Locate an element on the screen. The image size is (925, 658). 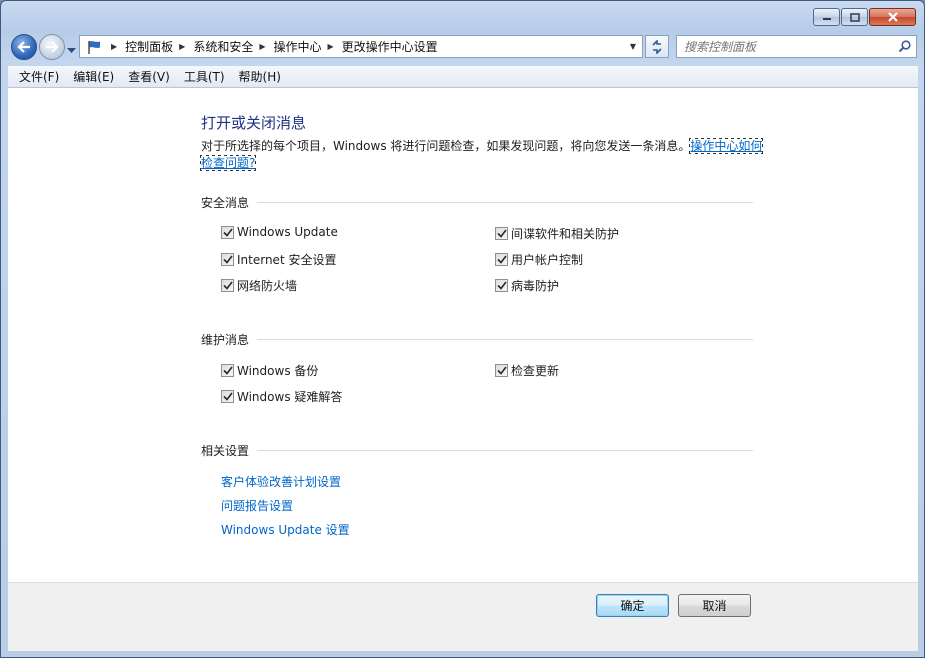
checkbox-internet-security: Internet 安全设置 is located at coordinates (278, 259).